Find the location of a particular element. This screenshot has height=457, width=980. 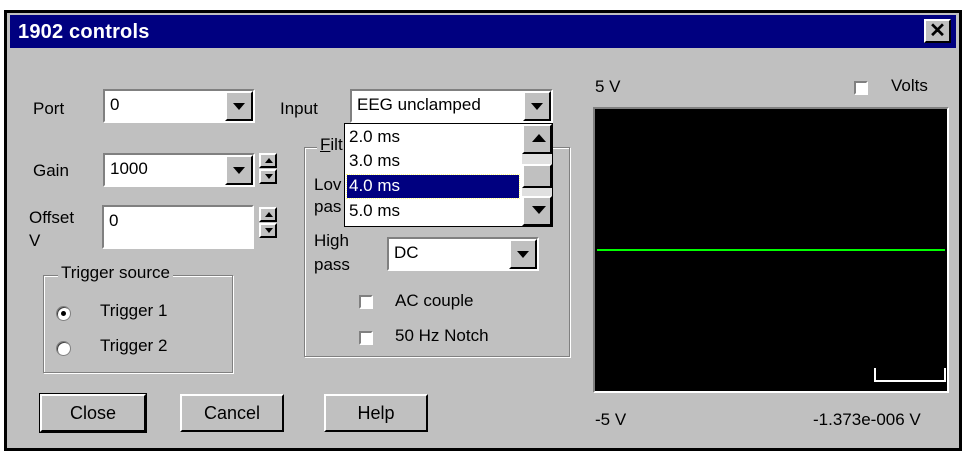

offset-field: 0 is located at coordinates (178, 227).